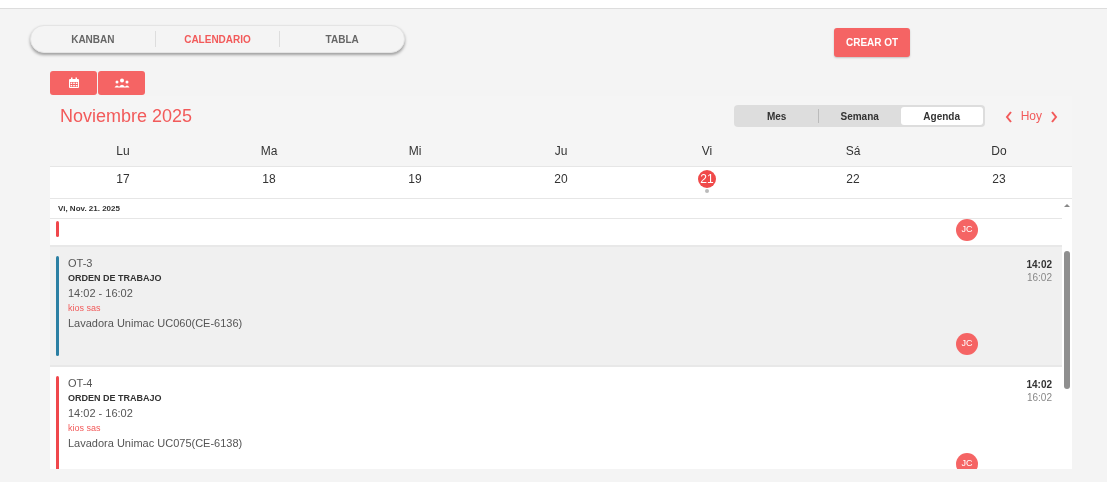  I want to click on event-equipment: Lavadora Unimac UC075(CE-6138), so click(156, 443).